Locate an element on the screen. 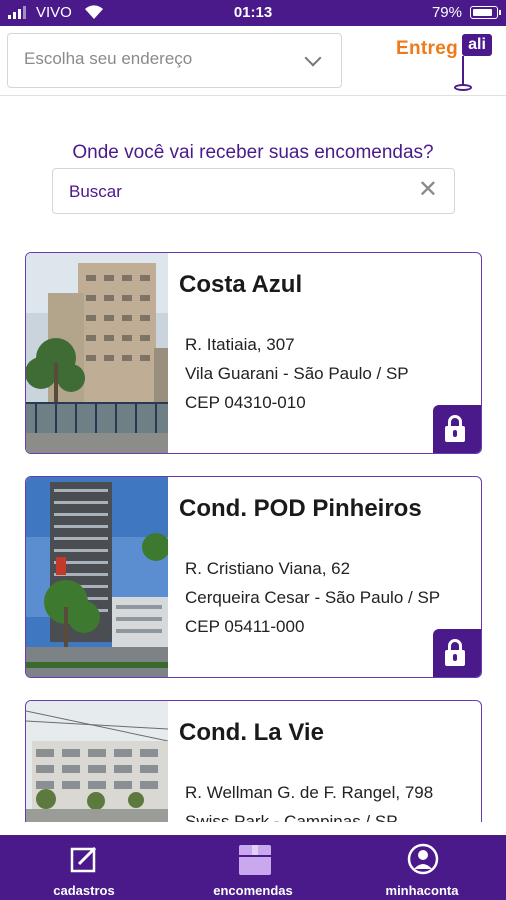  condominium-cep: CEP 05411-000 is located at coordinates (245, 626).